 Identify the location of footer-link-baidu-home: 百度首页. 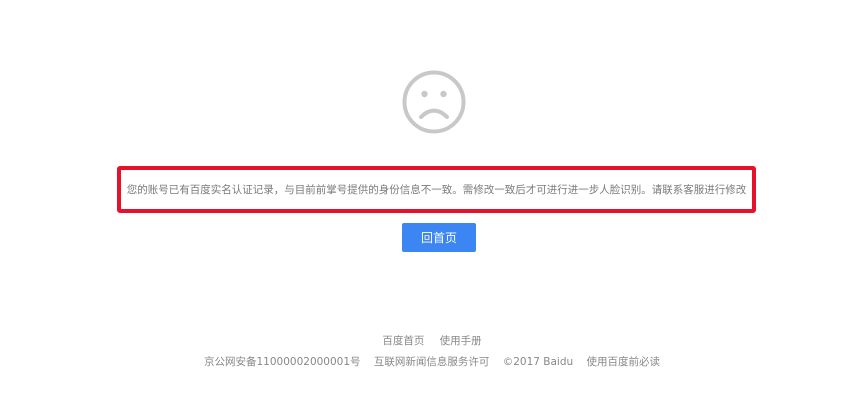
(403, 341).